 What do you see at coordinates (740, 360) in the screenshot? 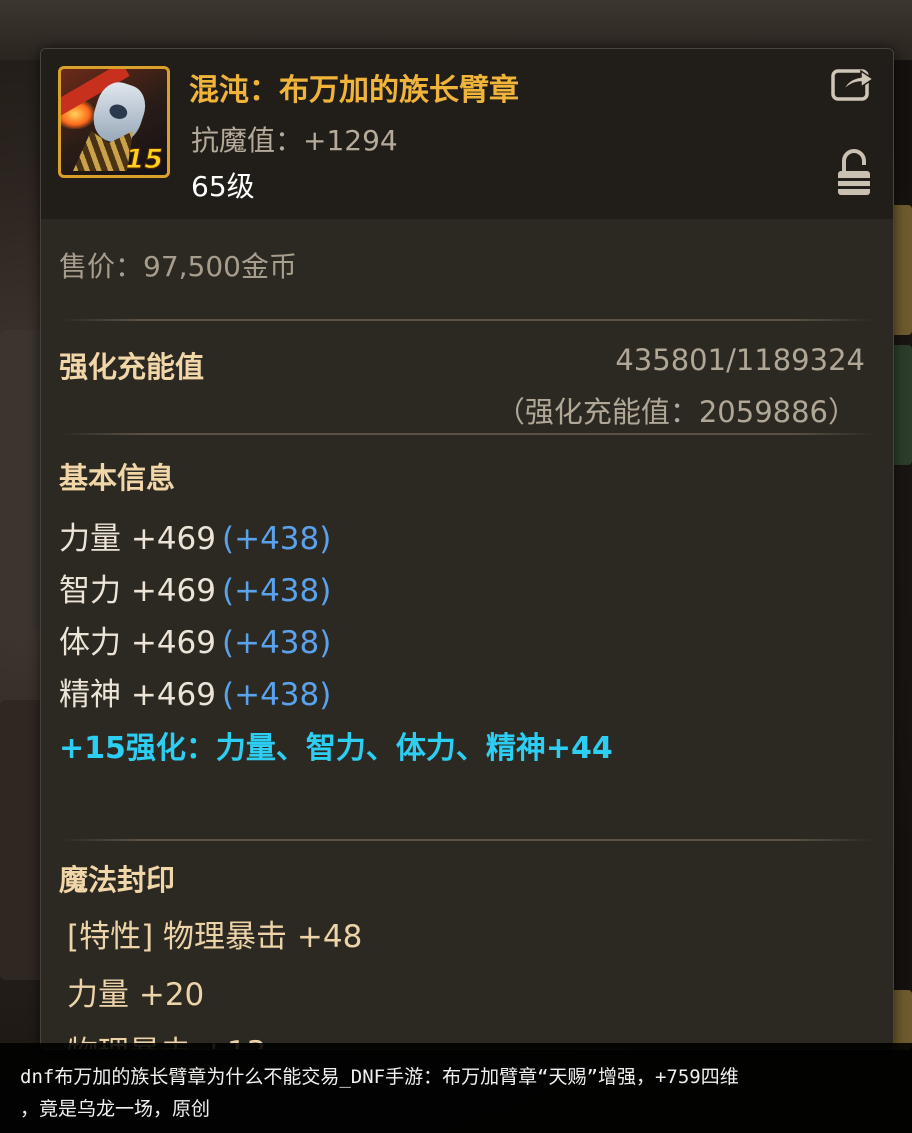
I see `charge-value: 435801/1189324` at bounding box center [740, 360].